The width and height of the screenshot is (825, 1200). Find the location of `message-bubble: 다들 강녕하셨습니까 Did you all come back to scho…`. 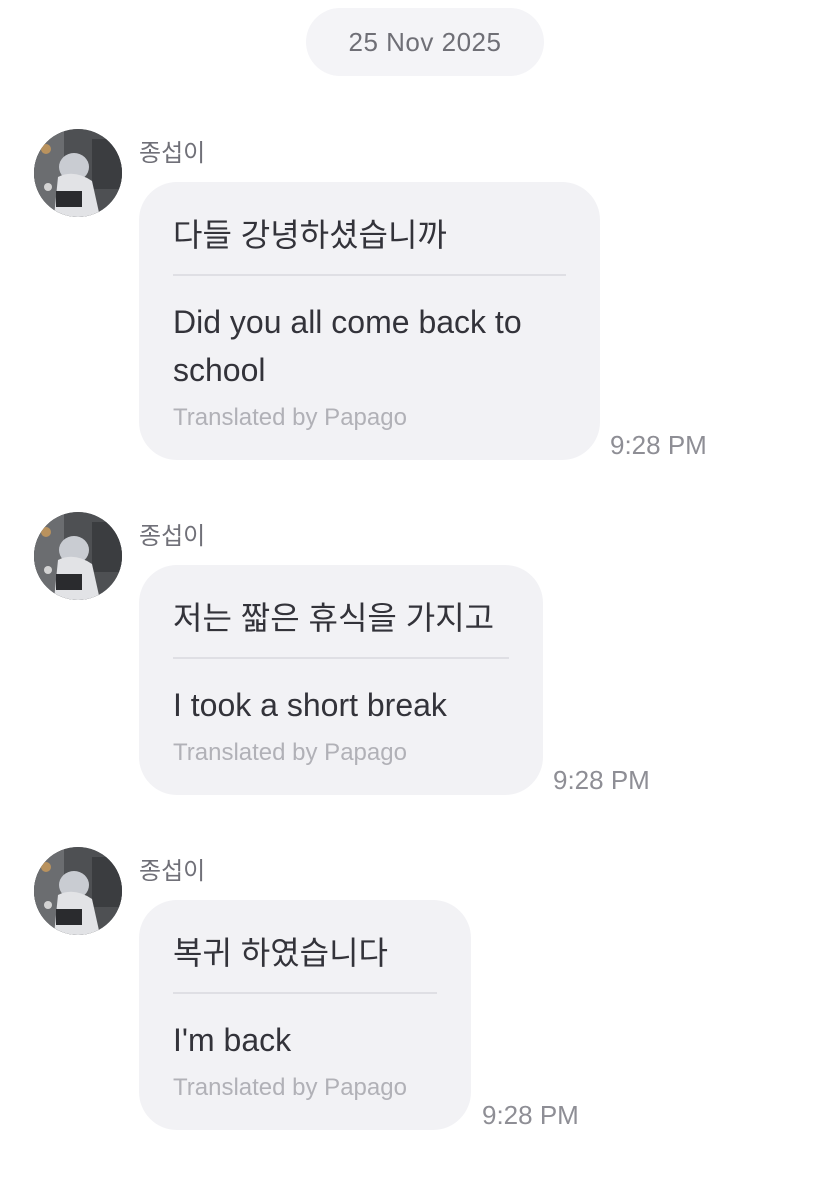

message-bubble: 다들 강녕하셨습니까 Did you all come back to scho… is located at coordinates (369, 321).